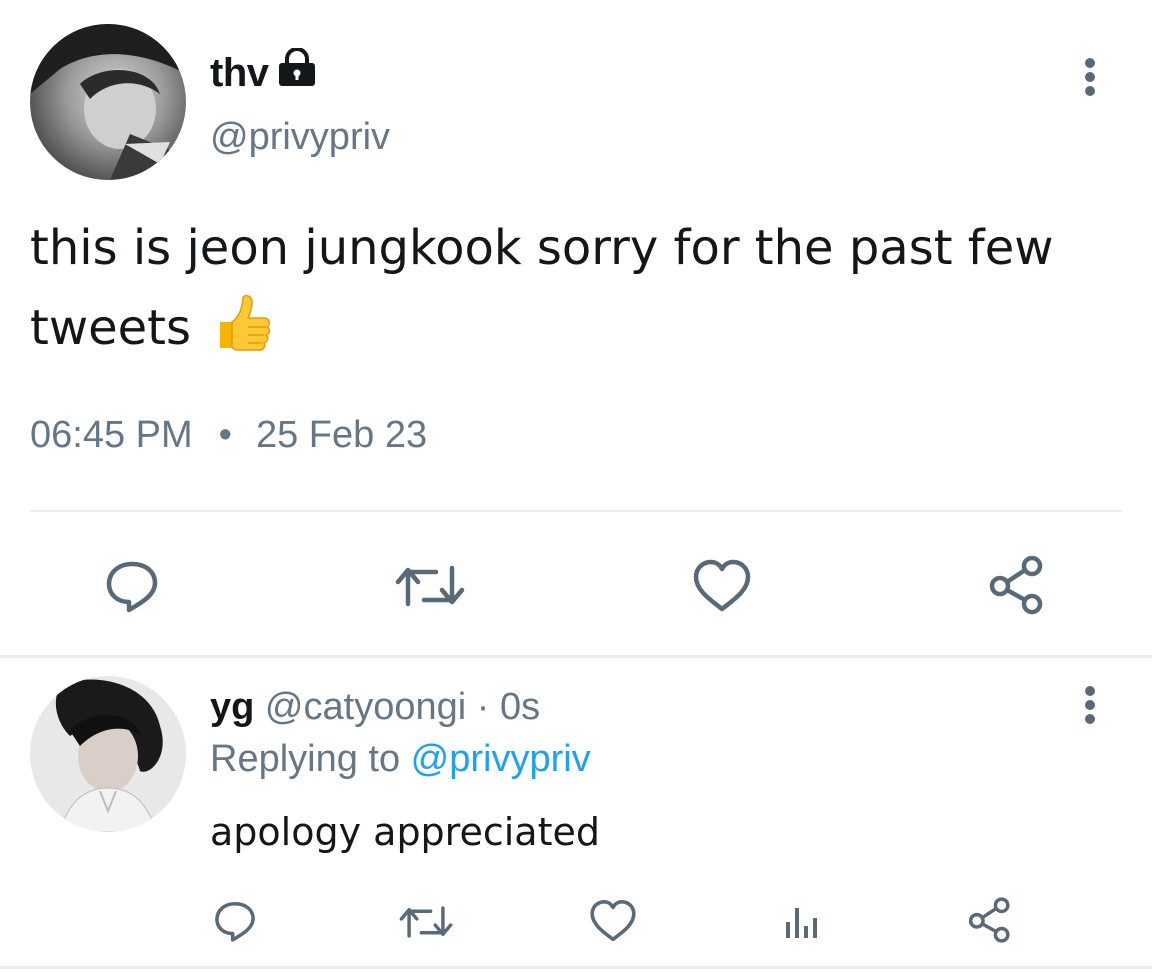 This screenshot has height=972, width=1152. I want to click on thumbs-up-icon, so click(243, 323).